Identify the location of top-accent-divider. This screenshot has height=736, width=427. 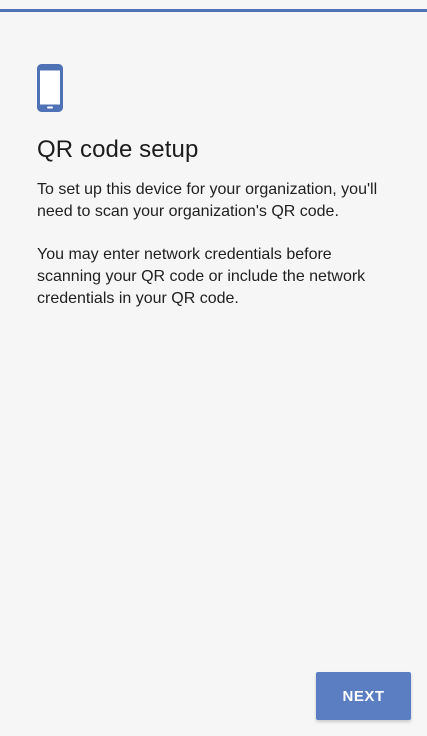
(213, 10).